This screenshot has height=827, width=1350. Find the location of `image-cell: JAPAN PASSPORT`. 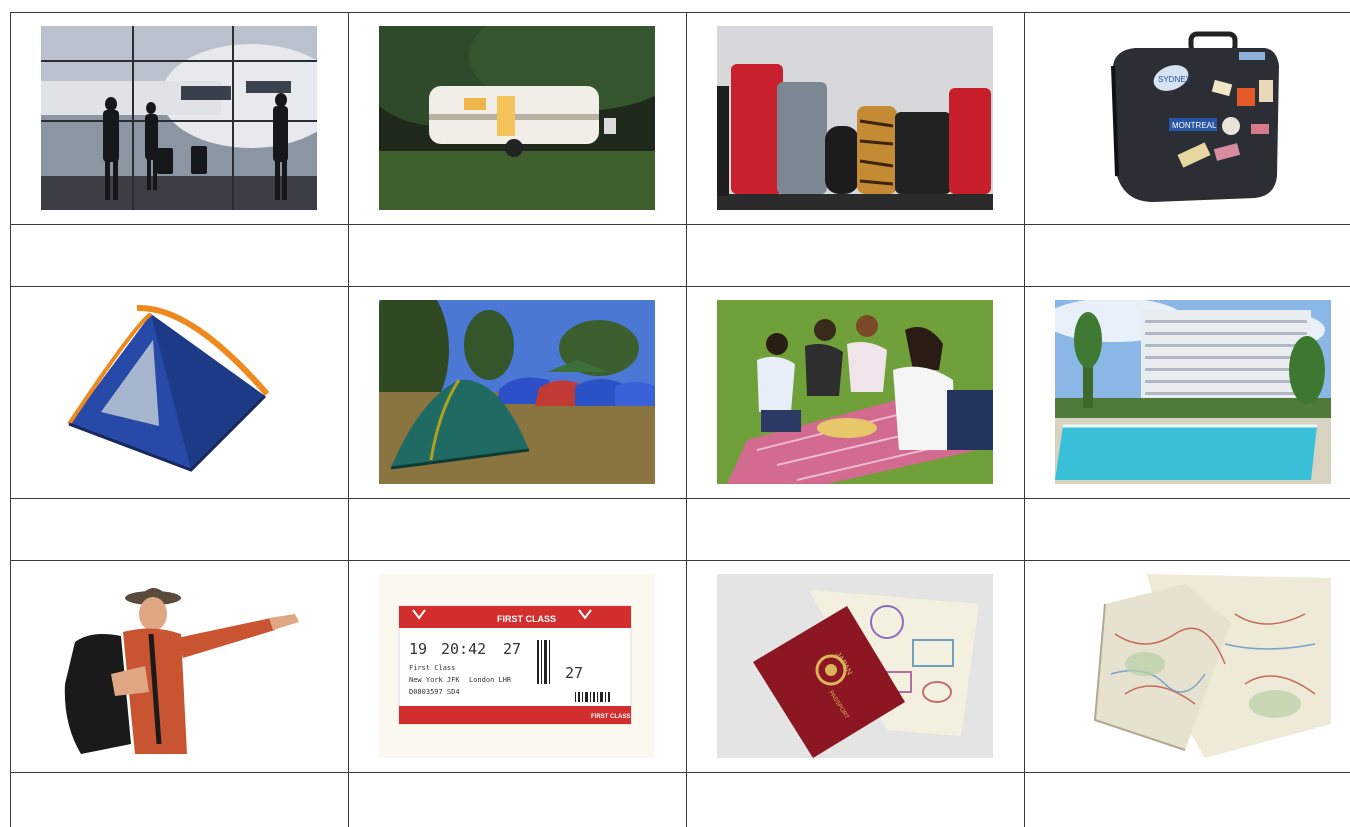

image-cell: JAPAN PASSPORT is located at coordinates (856, 667).